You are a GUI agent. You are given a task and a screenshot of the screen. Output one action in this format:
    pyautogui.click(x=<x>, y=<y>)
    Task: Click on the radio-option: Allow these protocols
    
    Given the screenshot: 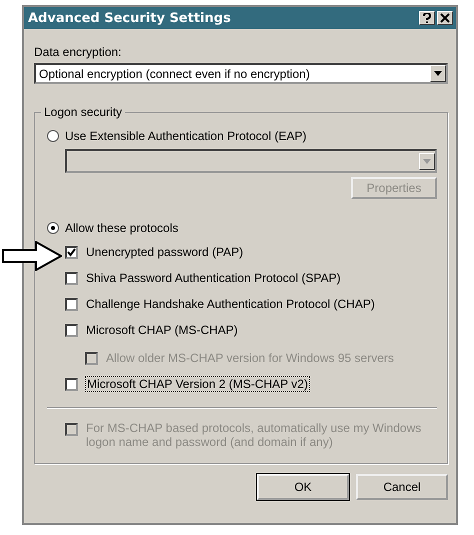 What is the action you would take?
    pyautogui.click(x=242, y=228)
    